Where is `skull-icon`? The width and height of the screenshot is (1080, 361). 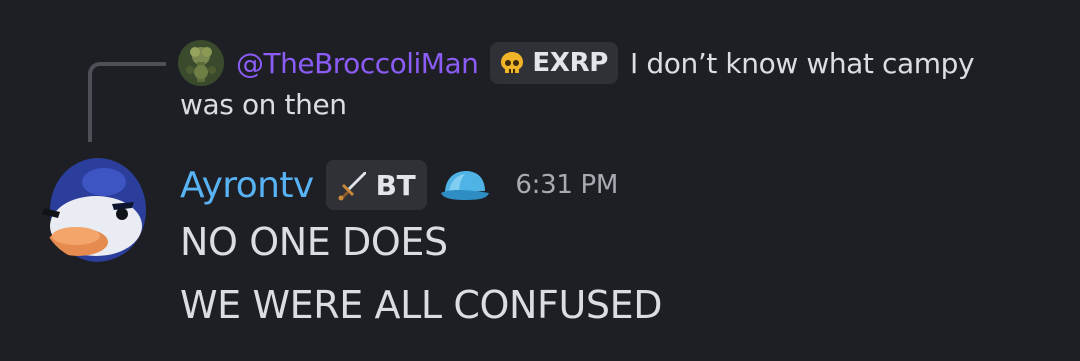 skull-icon is located at coordinates (512, 62).